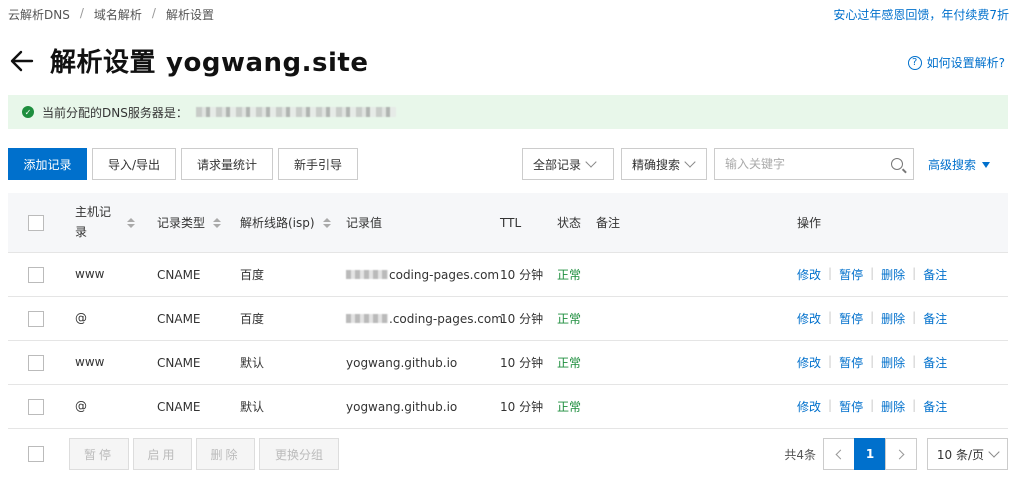 Image resolution: width=1017 pixels, height=482 pixels. What do you see at coordinates (921, 14) in the screenshot?
I see `promo-link: 安心过年感恩回馈，年付续费7折` at bounding box center [921, 14].